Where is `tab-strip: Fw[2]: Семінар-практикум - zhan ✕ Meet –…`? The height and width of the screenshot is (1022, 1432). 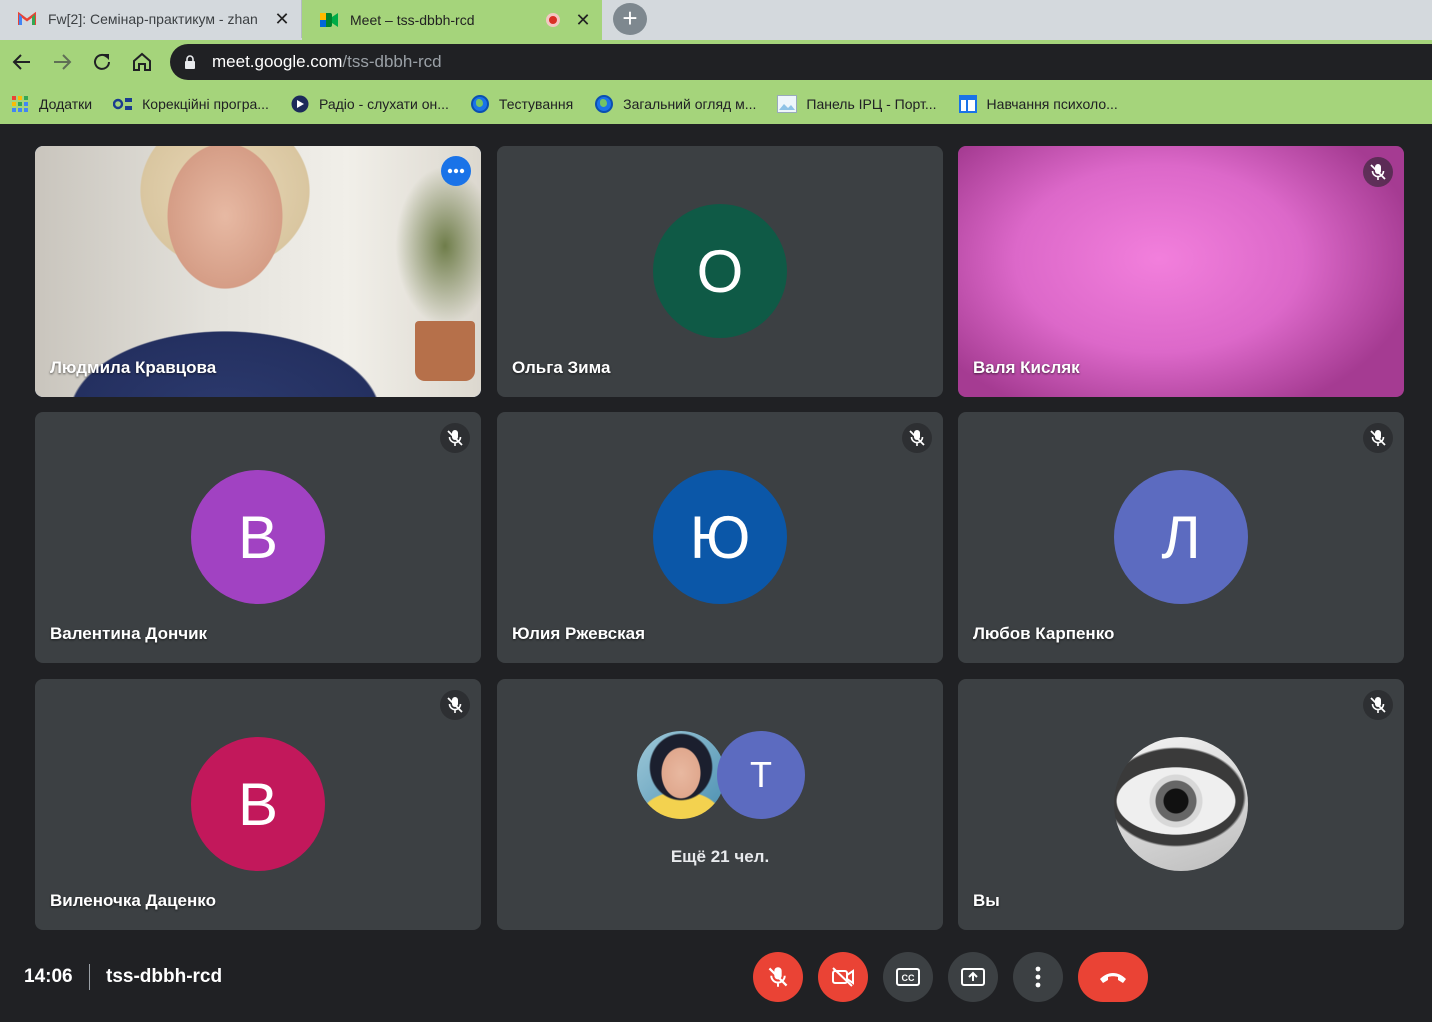
tab-strip: Fw[2]: Семінар-практикум - zhan ✕ Meet –… is located at coordinates (716, 20).